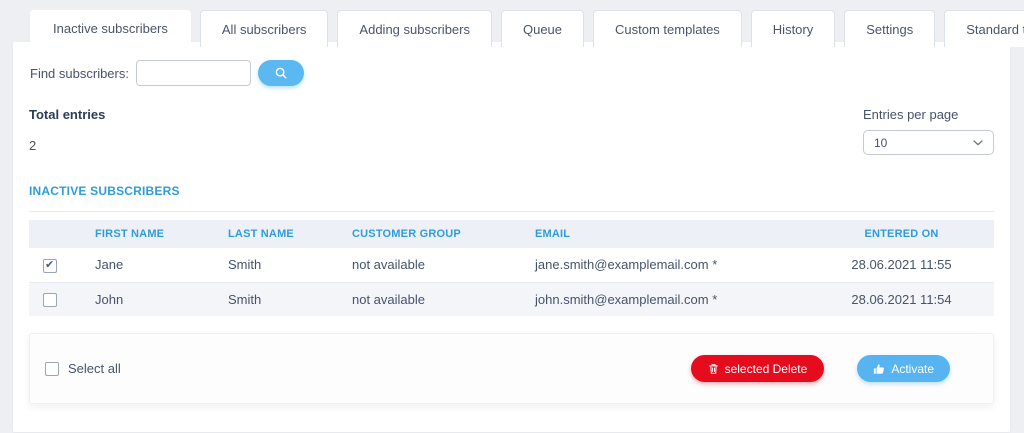 The height and width of the screenshot is (433, 1024). I want to click on search-label: Find subscribers:, so click(79, 73).